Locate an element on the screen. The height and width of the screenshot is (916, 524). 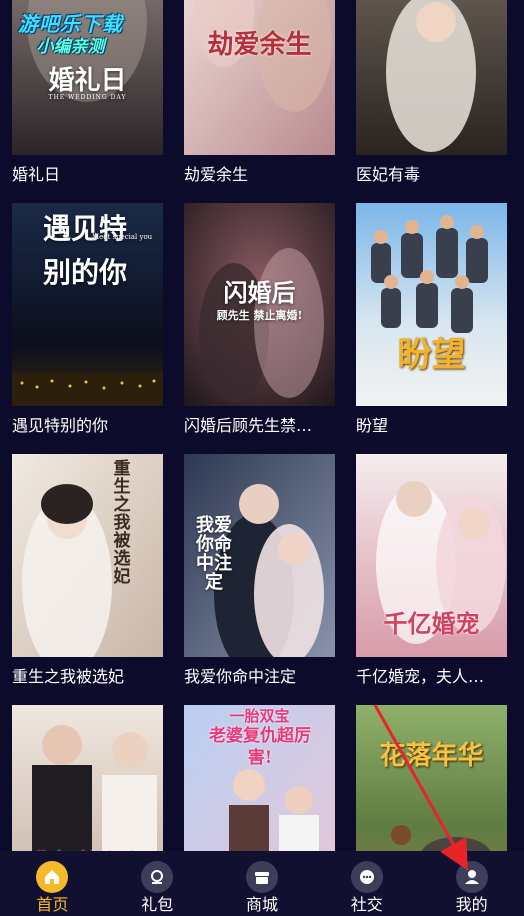
nav-label: 首页 is located at coordinates (52, 904).